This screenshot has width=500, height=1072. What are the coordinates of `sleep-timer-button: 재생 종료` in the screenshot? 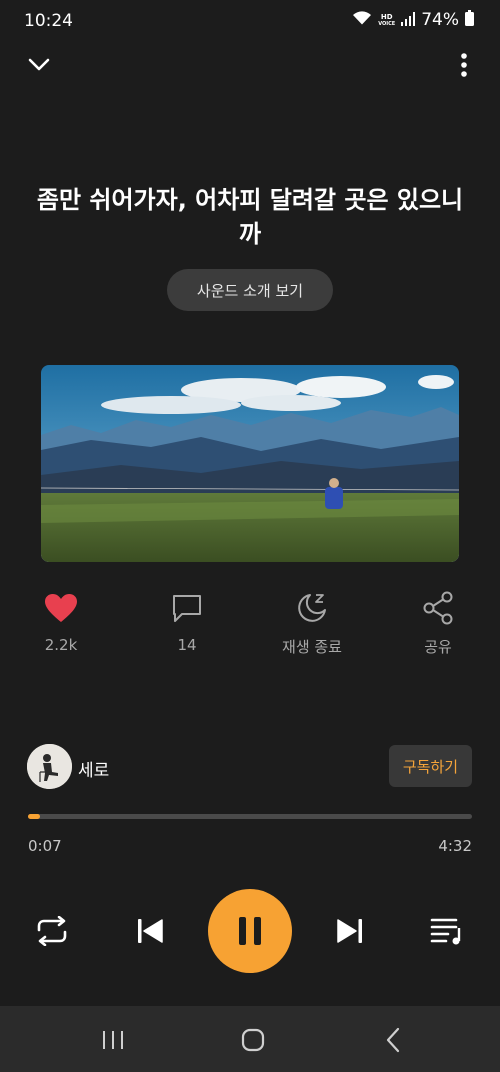 It's located at (312, 622).